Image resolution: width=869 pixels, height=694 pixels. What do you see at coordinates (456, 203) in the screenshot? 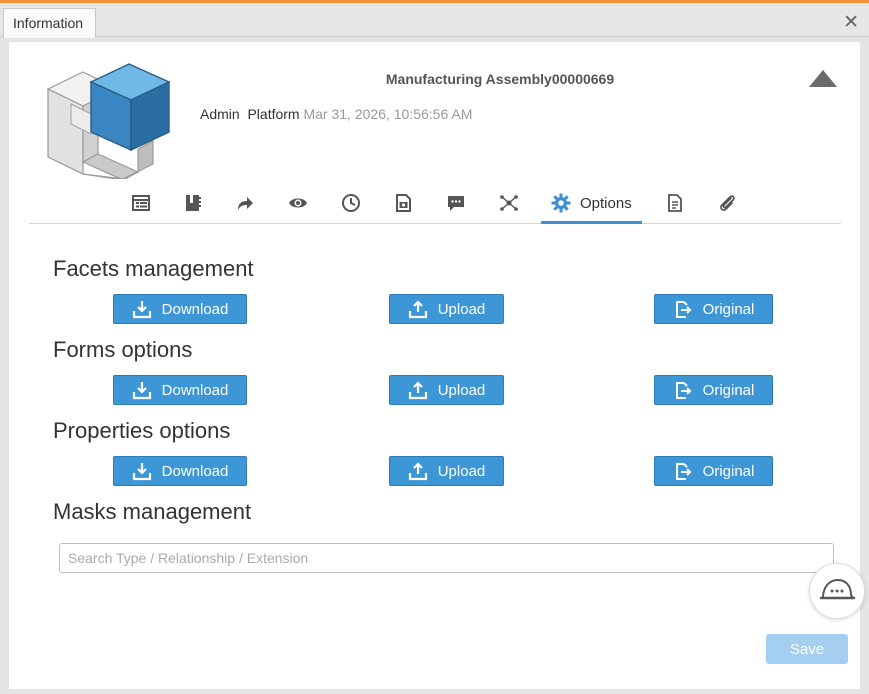
I see `comments-icon` at bounding box center [456, 203].